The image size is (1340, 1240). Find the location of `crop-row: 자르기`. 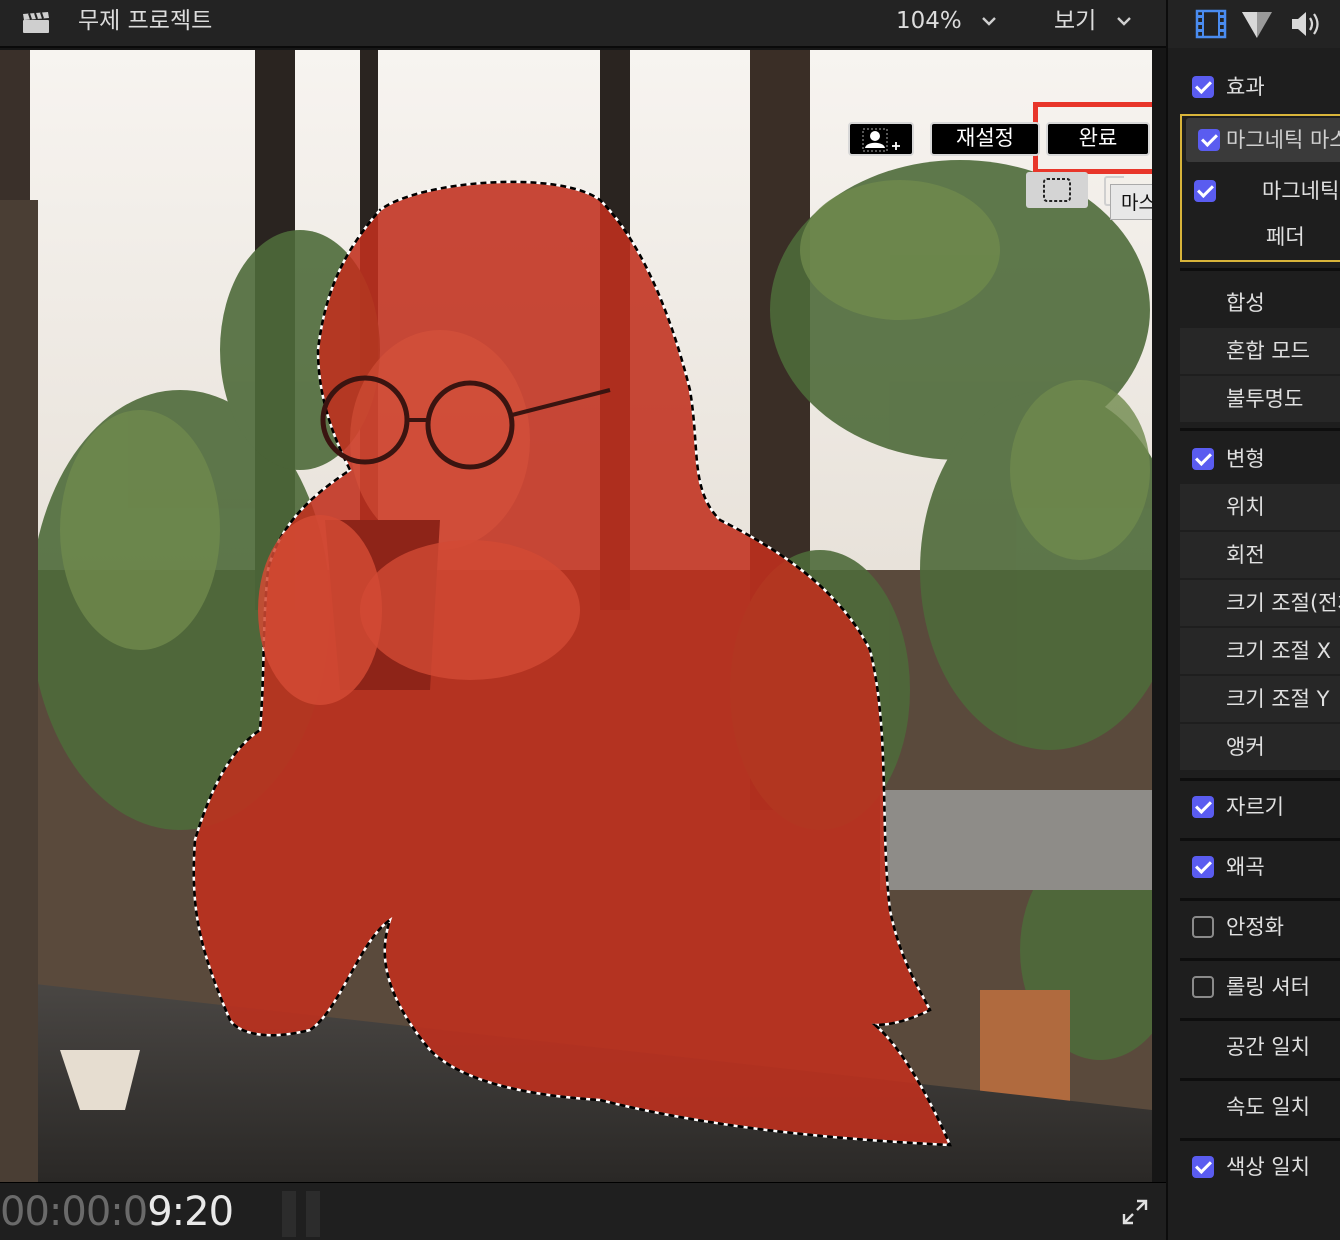

crop-row: 자르기 is located at coordinates (1260, 807).